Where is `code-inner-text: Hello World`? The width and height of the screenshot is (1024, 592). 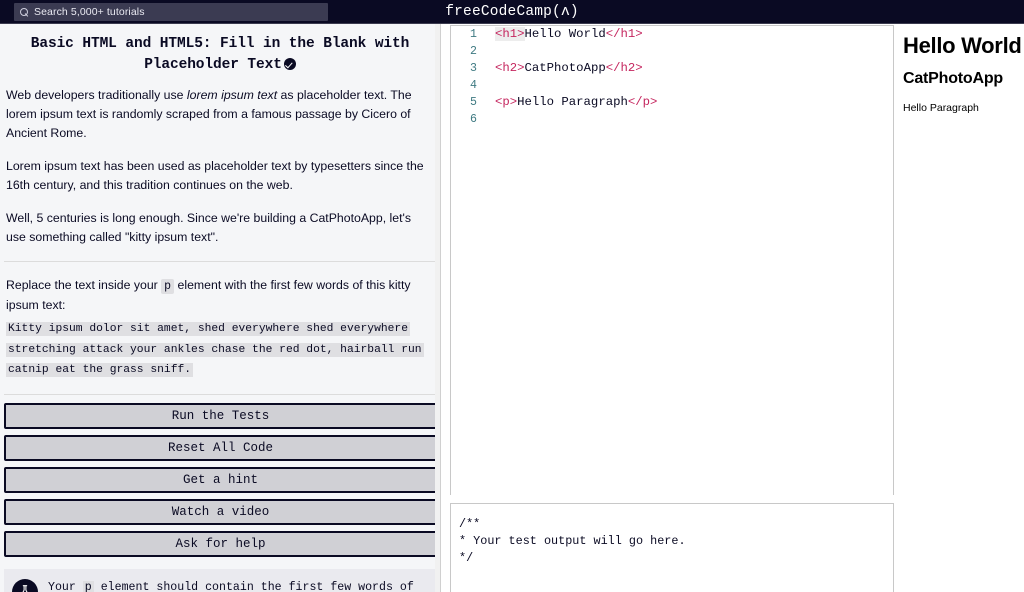
code-inner-text: Hello World is located at coordinates (565, 34).